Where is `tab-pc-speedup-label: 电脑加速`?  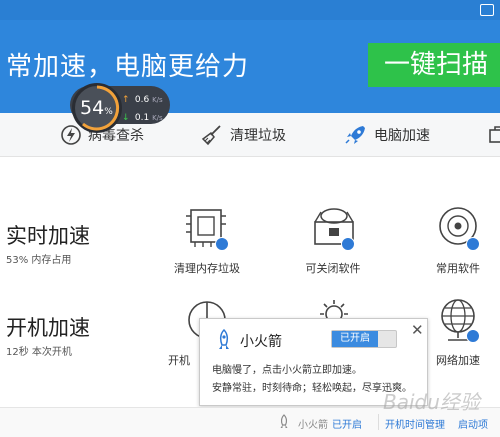 tab-pc-speedup-label: 电脑加速 is located at coordinates (402, 136).